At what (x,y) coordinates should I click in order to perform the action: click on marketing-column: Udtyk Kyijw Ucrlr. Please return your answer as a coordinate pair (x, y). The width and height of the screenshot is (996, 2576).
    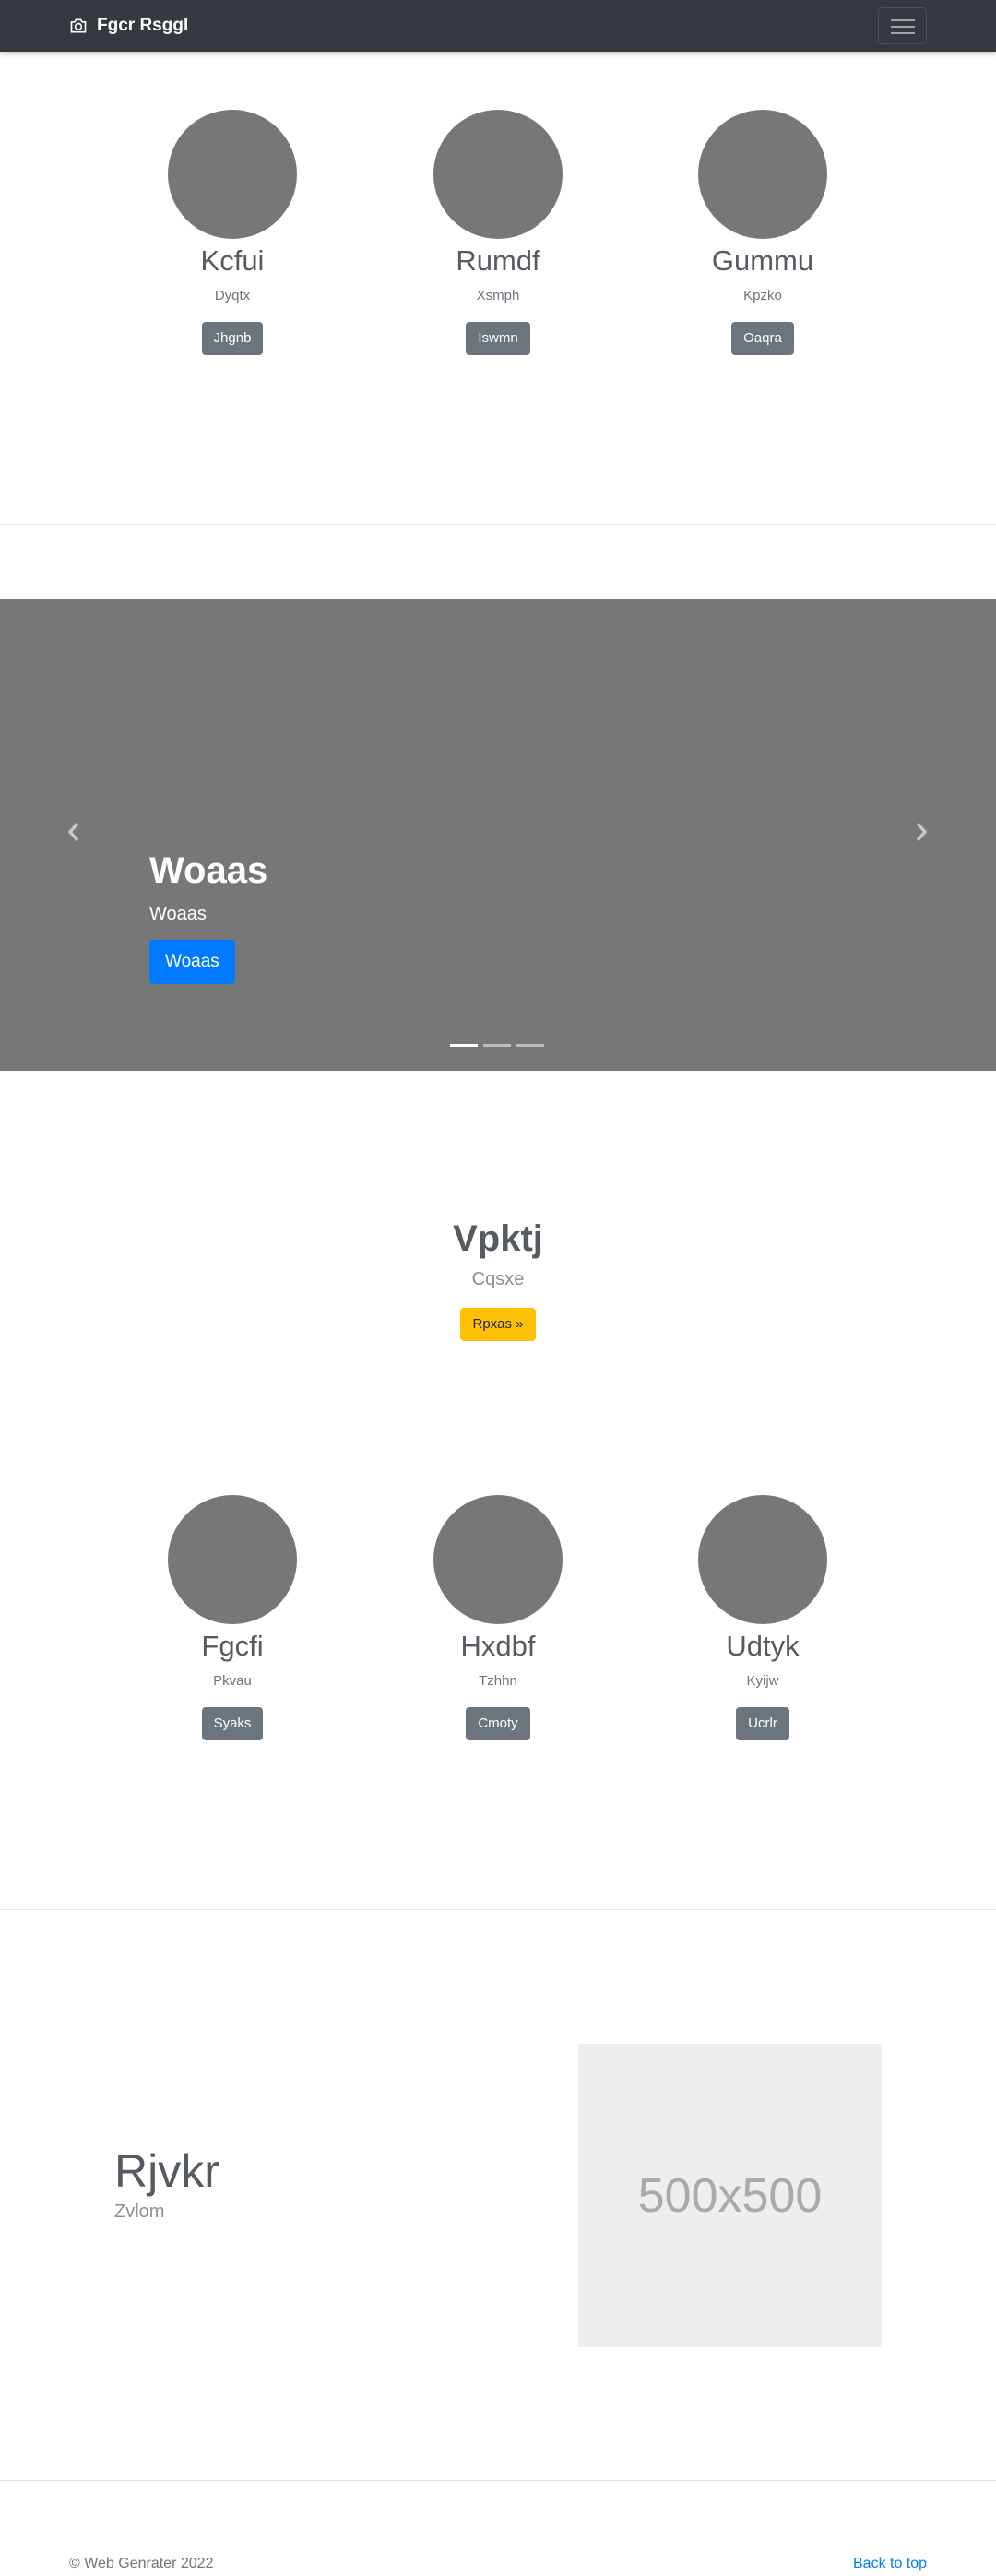
    Looking at the image, I should click on (762, 1617).